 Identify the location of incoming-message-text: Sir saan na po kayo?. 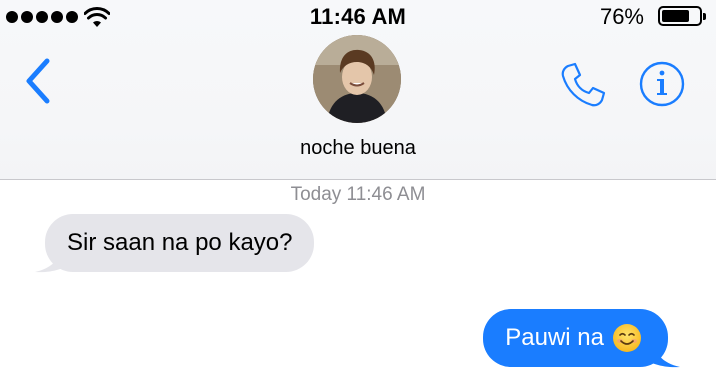
(180, 242).